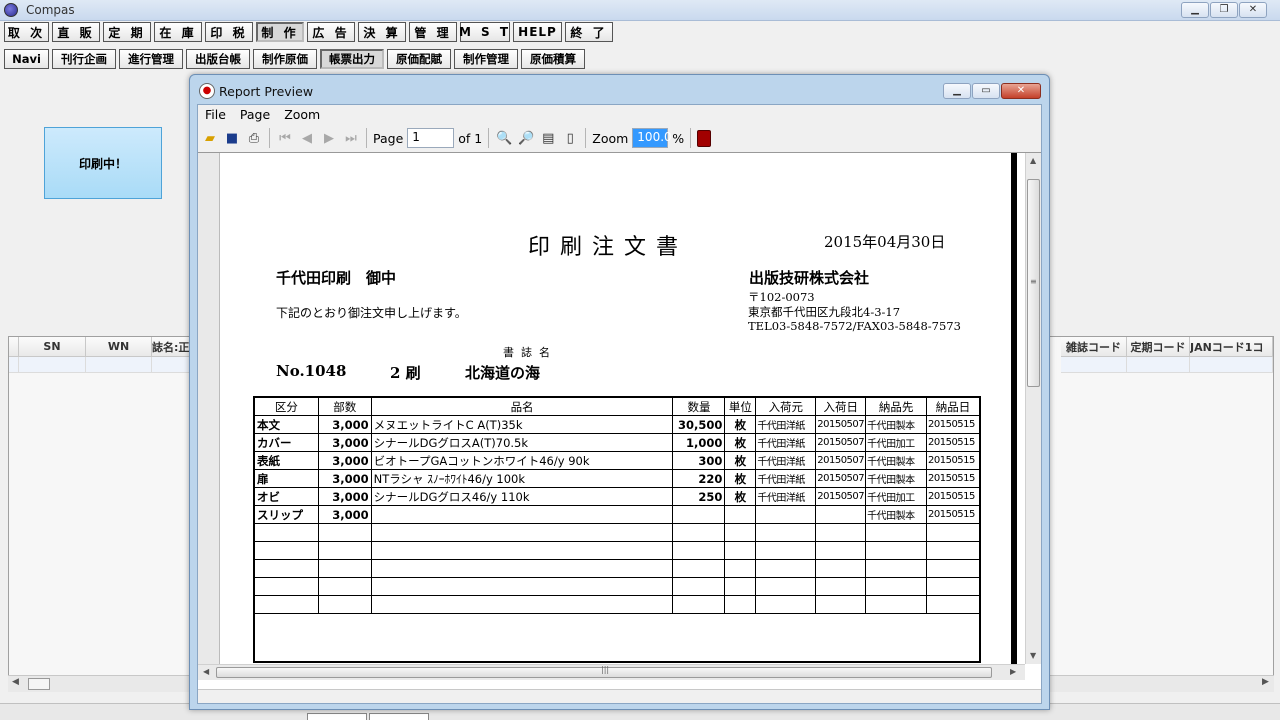 This screenshot has height=720, width=1280. I want to click on cell-unit: 枚, so click(740, 424).